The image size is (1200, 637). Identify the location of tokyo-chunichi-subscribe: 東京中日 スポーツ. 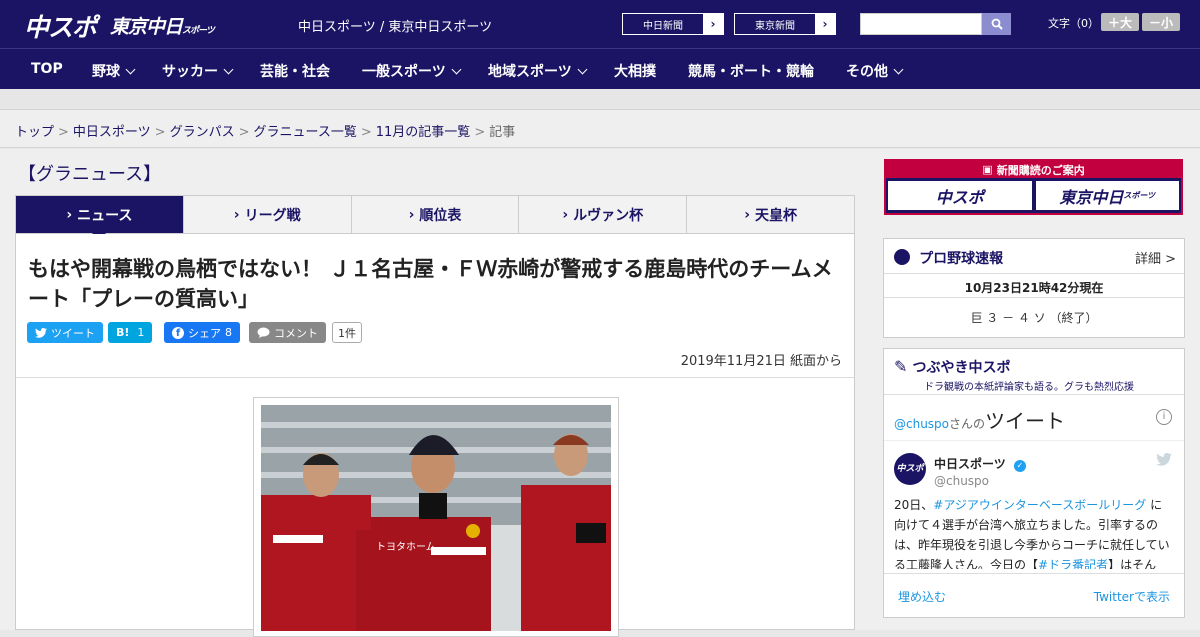
(1107, 195).